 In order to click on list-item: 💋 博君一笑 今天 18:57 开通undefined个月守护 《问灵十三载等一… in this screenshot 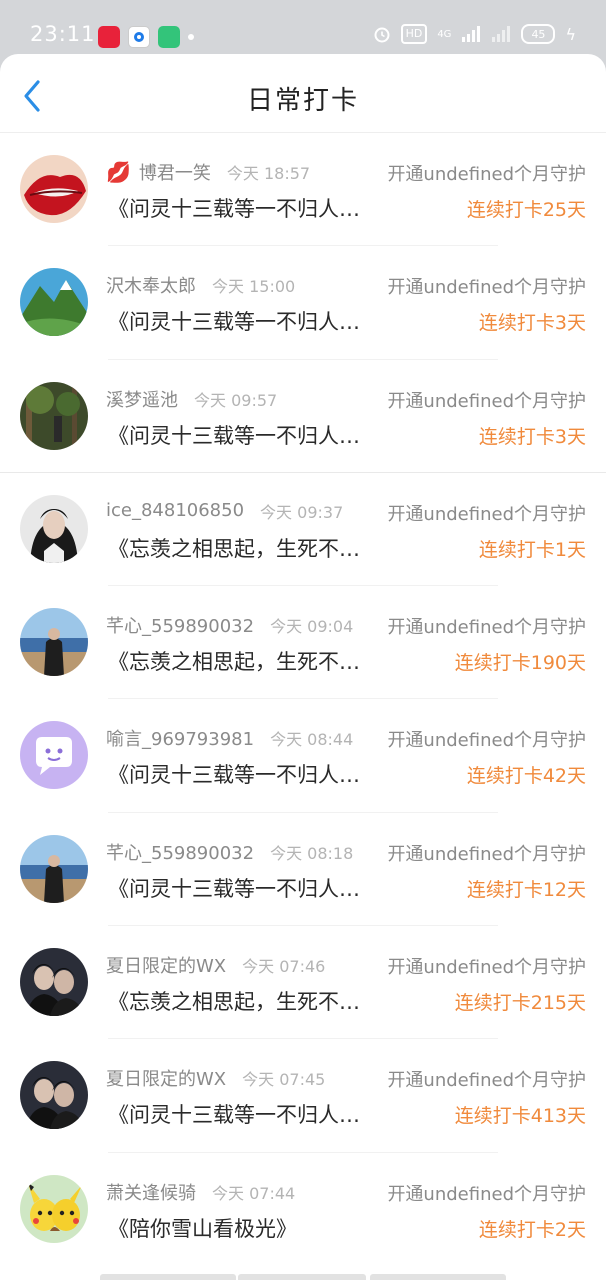, I will do `click(303, 190)`.